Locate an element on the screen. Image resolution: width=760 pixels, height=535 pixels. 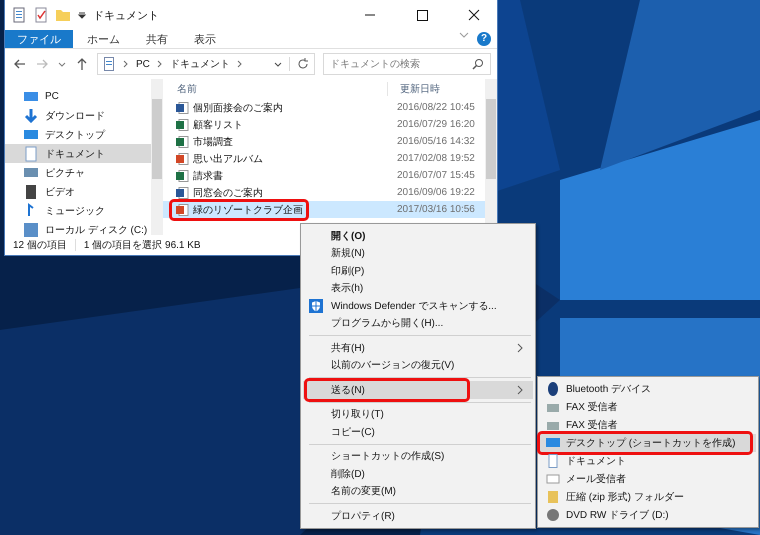
help-button: ? is located at coordinates (484, 39).